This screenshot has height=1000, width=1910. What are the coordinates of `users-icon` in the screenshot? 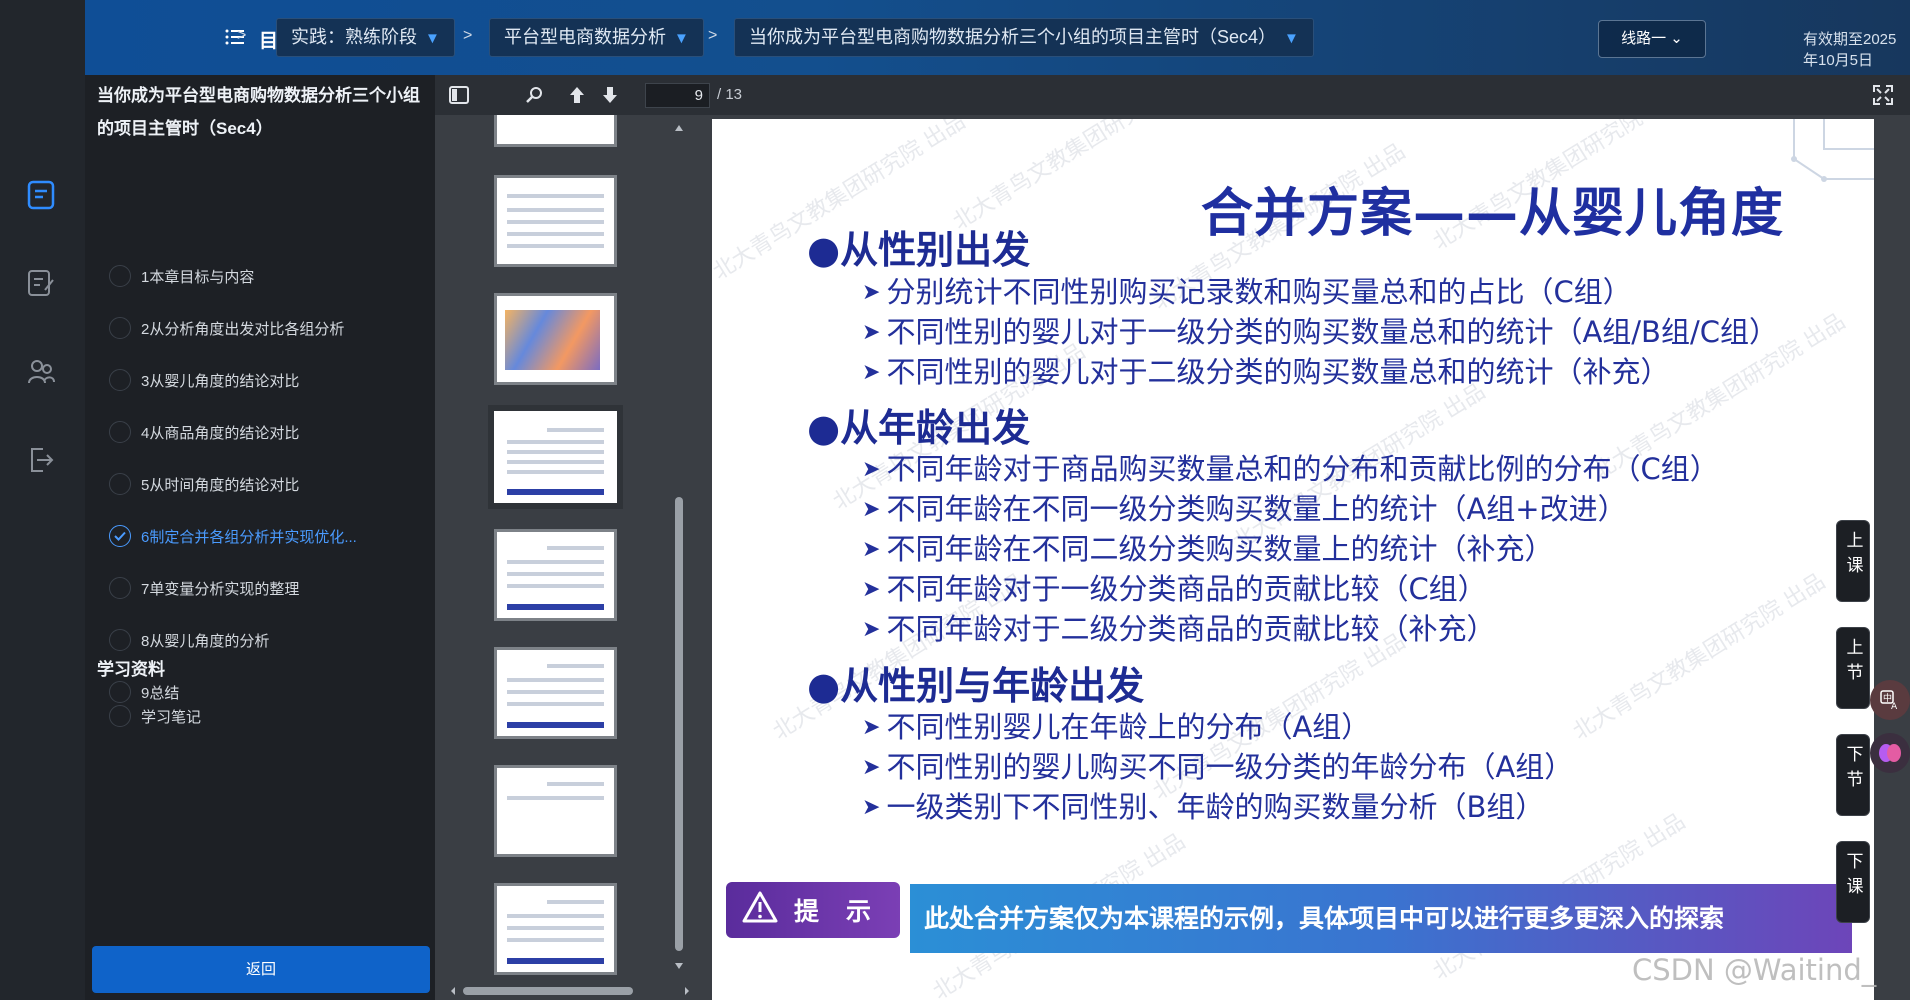 It's located at (41, 372).